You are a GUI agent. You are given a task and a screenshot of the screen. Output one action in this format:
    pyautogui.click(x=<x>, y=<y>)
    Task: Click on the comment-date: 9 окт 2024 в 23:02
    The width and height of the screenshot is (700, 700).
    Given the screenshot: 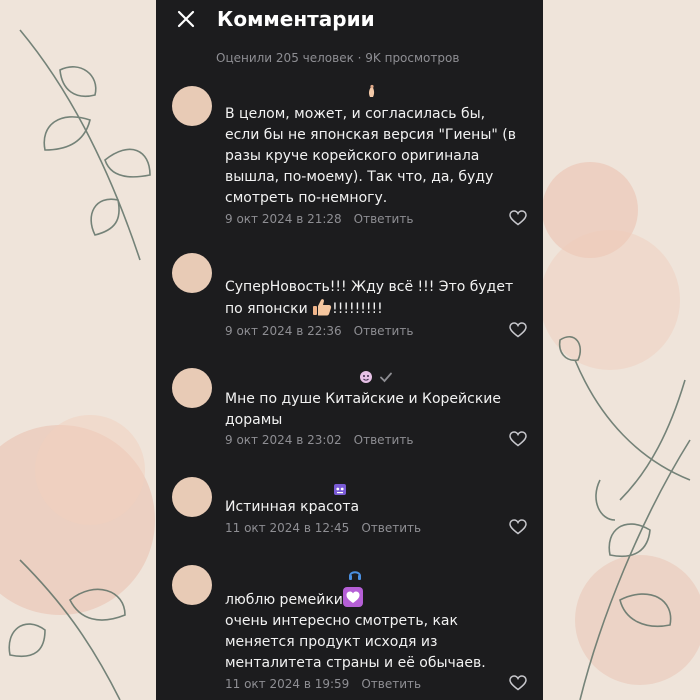 What is the action you would take?
    pyautogui.click(x=283, y=440)
    